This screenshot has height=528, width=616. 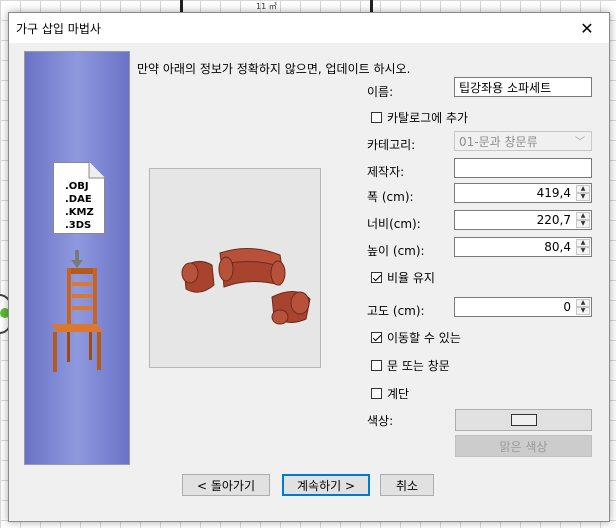 I want to click on add-to-catalog-checkbox: 카탈로그에 추가, so click(x=419, y=117).